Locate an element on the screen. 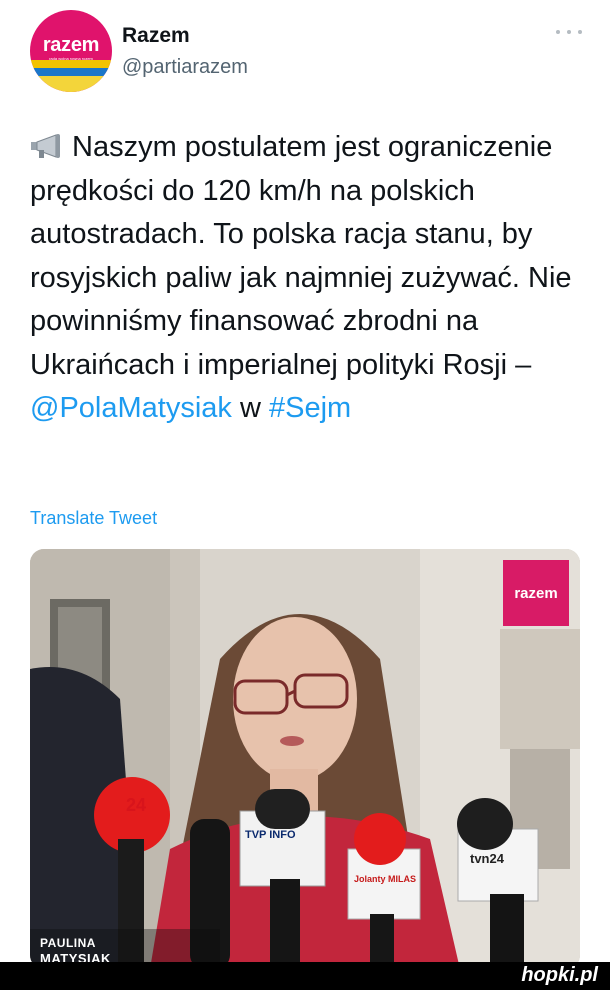 The image size is (610, 990). more-options-icon is located at coordinates (569, 32).